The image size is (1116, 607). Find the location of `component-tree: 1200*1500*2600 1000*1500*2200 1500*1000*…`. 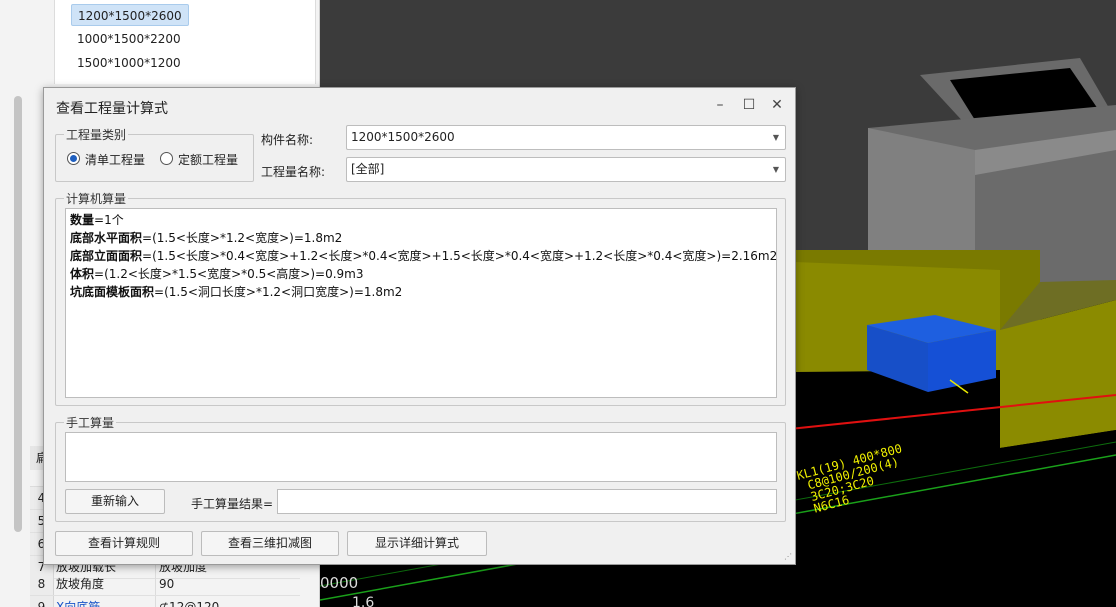

component-tree: 1200*1500*2600 1000*1500*2200 1500*1000*… is located at coordinates (185, 42).